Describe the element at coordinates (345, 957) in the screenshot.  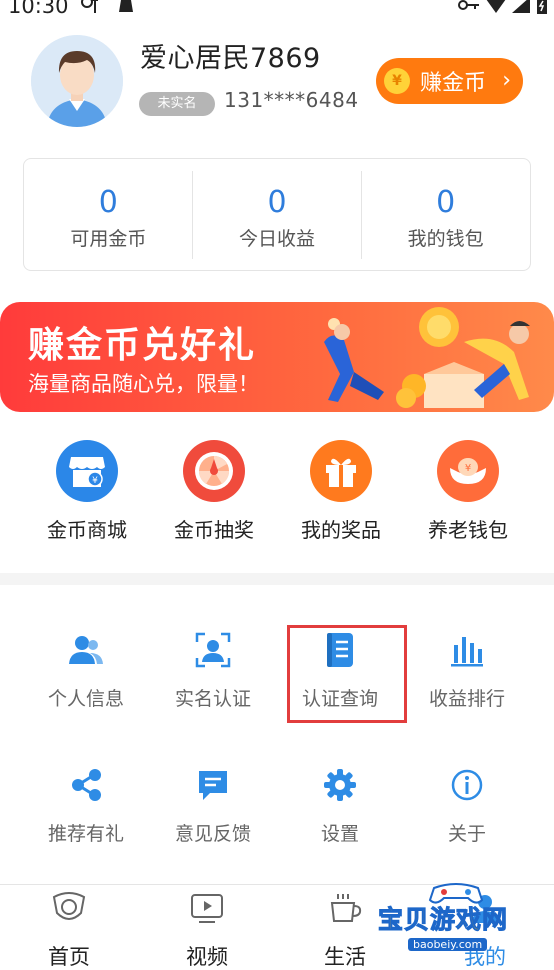
I see `nav-label: 生活` at that location.